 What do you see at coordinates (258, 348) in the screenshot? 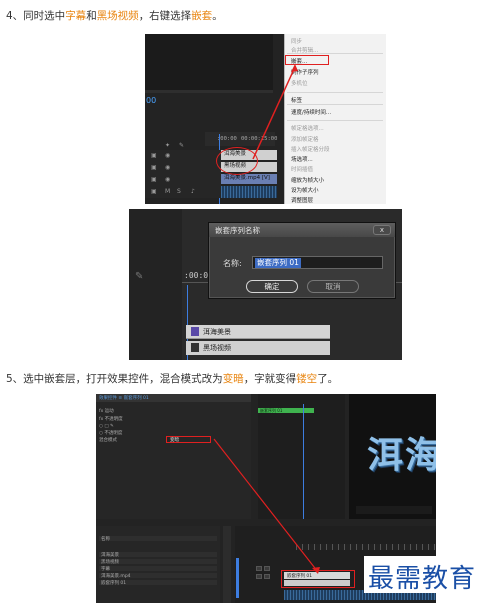
I see `clip-black-video: 黑场视频` at bounding box center [258, 348].